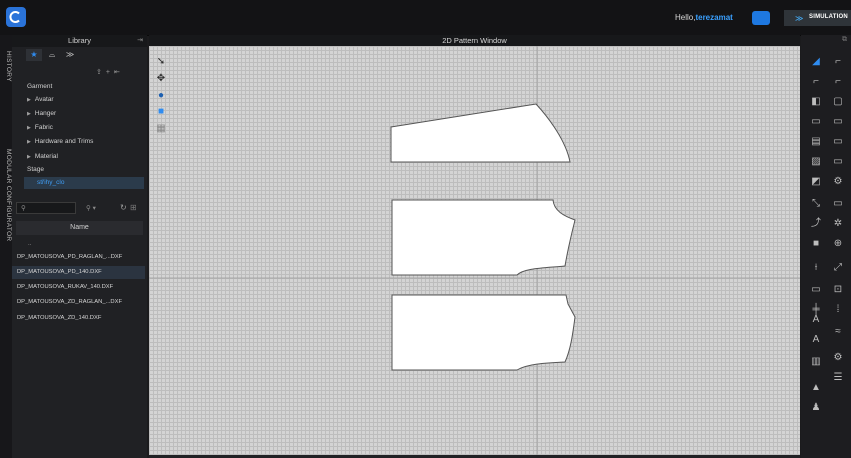 The height and width of the screenshot is (458, 851). I want to click on upload-icon: ⇪, so click(101, 72).